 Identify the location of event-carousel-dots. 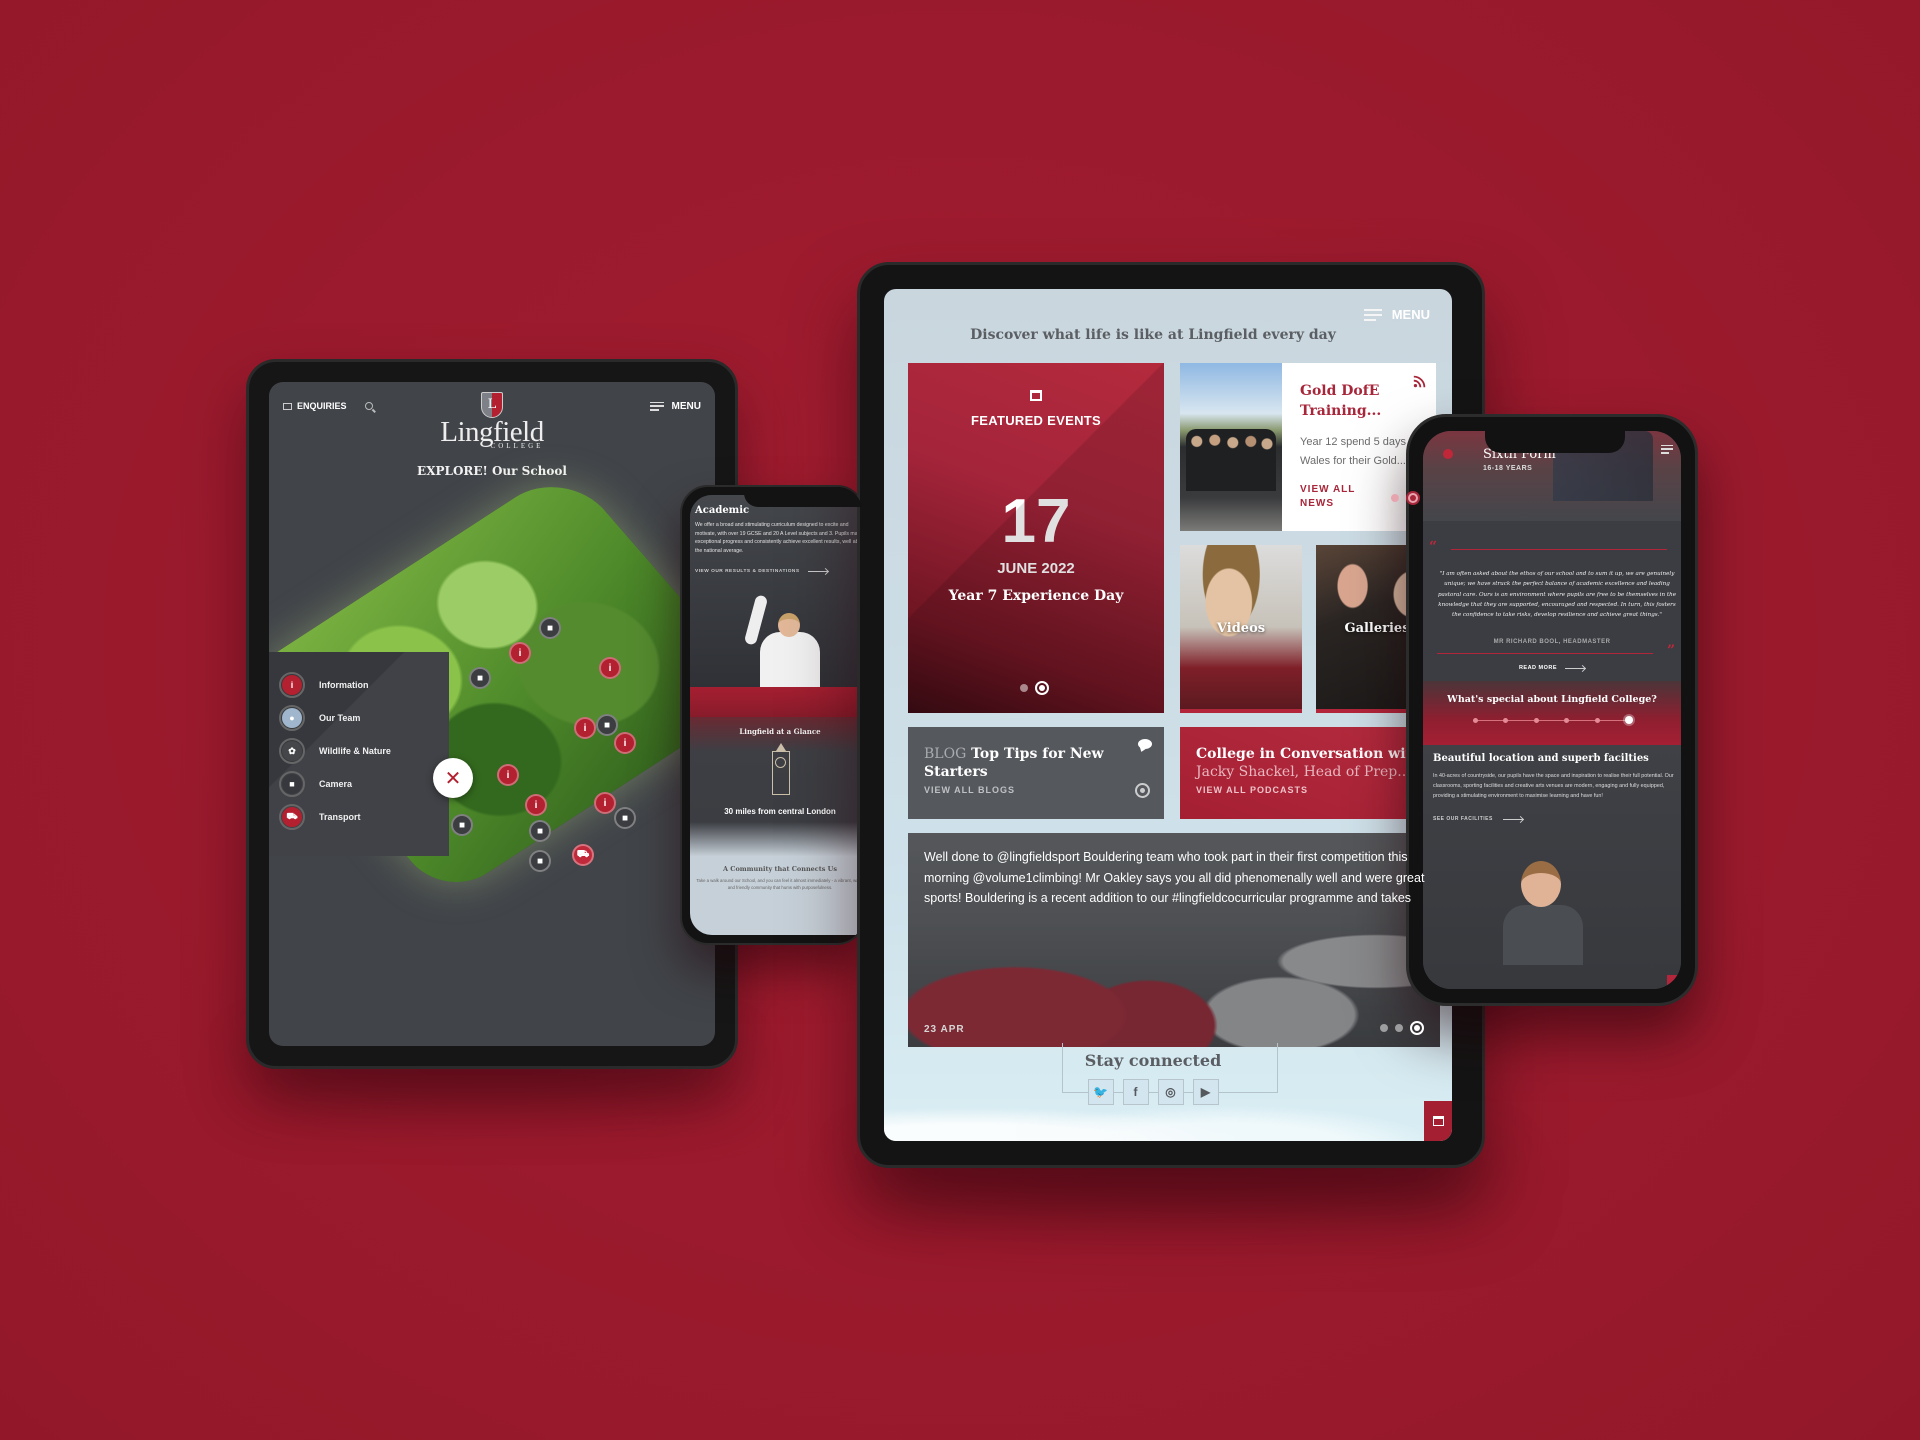
(1034, 688).